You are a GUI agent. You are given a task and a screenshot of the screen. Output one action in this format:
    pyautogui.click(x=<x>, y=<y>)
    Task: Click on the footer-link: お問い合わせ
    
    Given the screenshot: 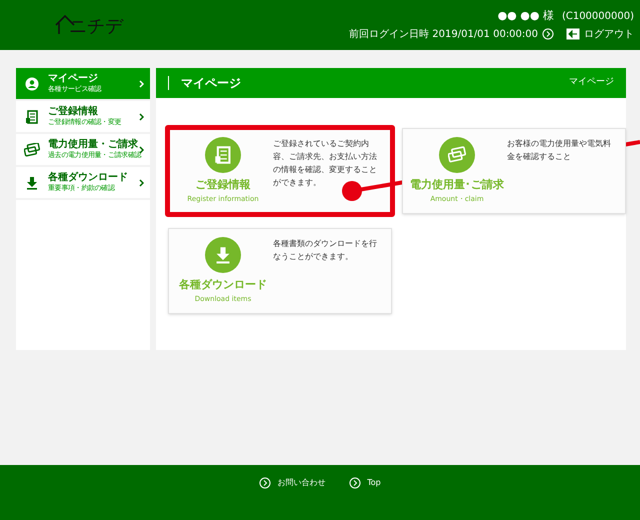 What is the action you would take?
    pyautogui.click(x=292, y=483)
    